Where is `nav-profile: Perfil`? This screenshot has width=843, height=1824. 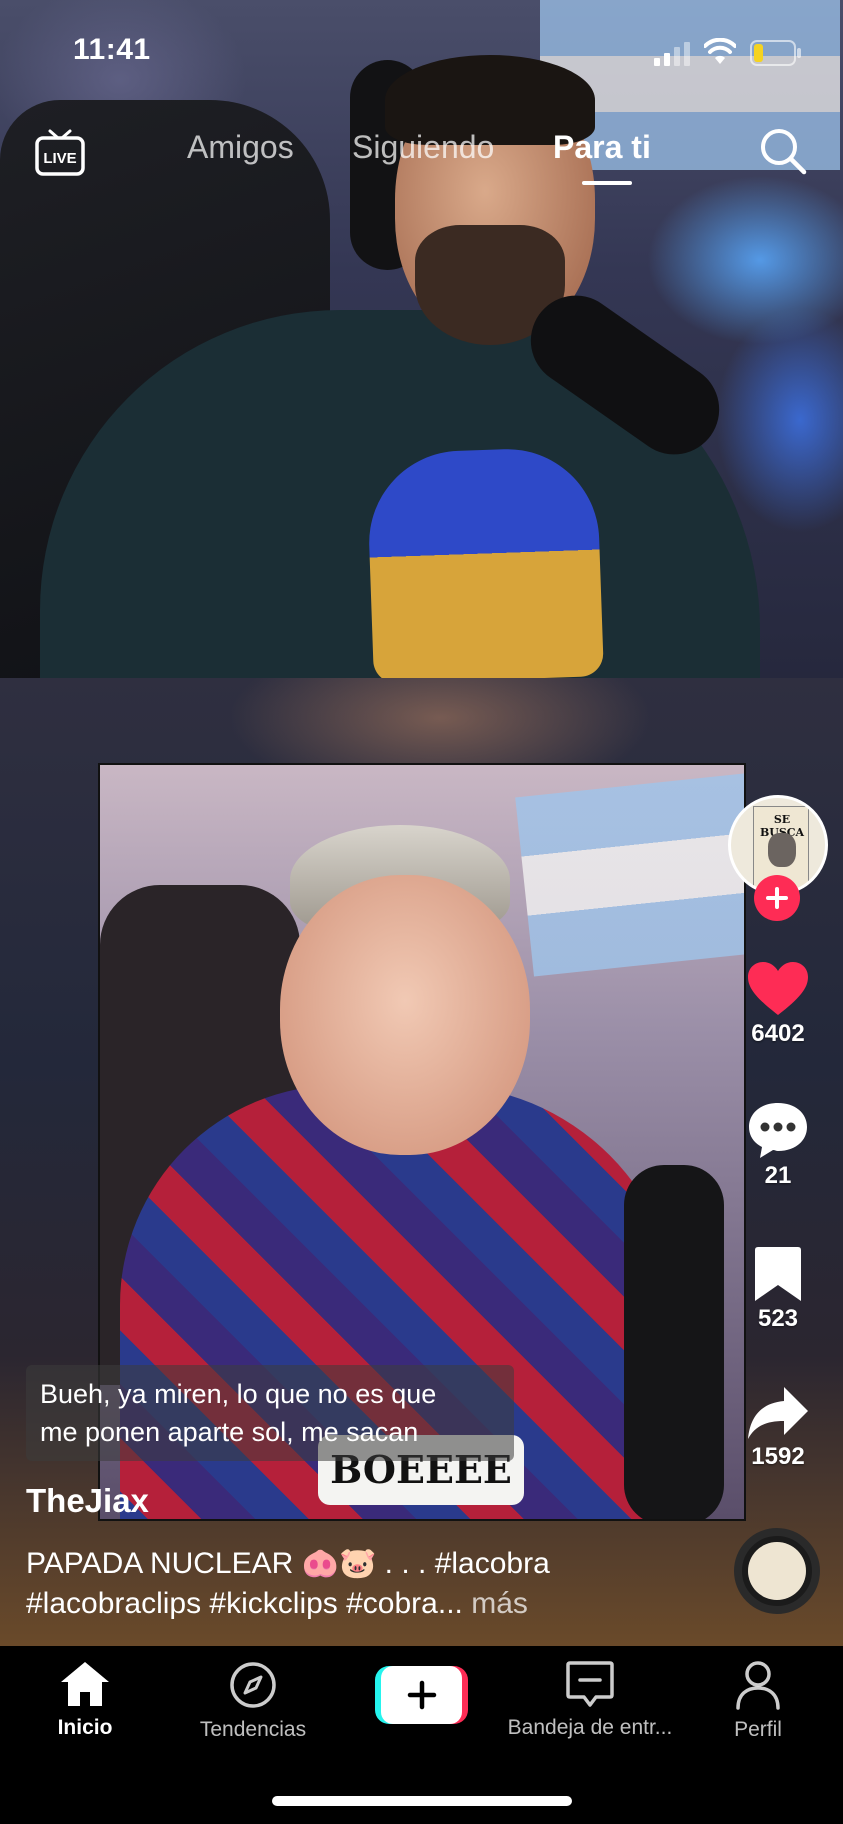 nav-profile: Perfil is located at coordinates (758, 1701).